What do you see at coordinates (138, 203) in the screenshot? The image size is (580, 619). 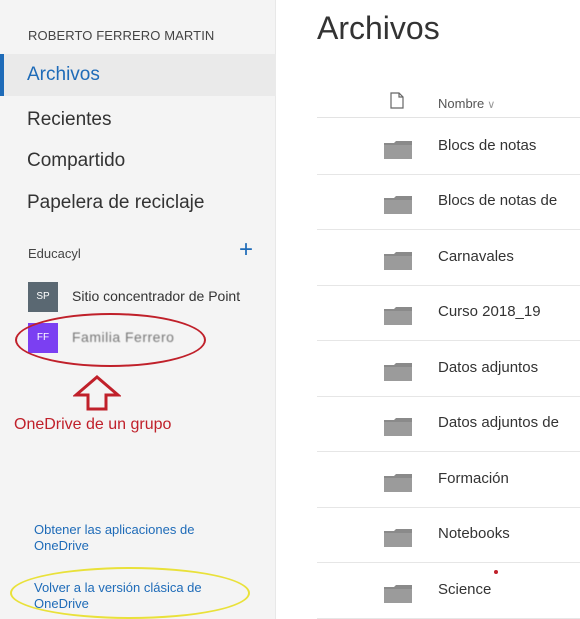 I see `nav-papelera: Papelera de reciclaje` at bounding box center [138, 203].